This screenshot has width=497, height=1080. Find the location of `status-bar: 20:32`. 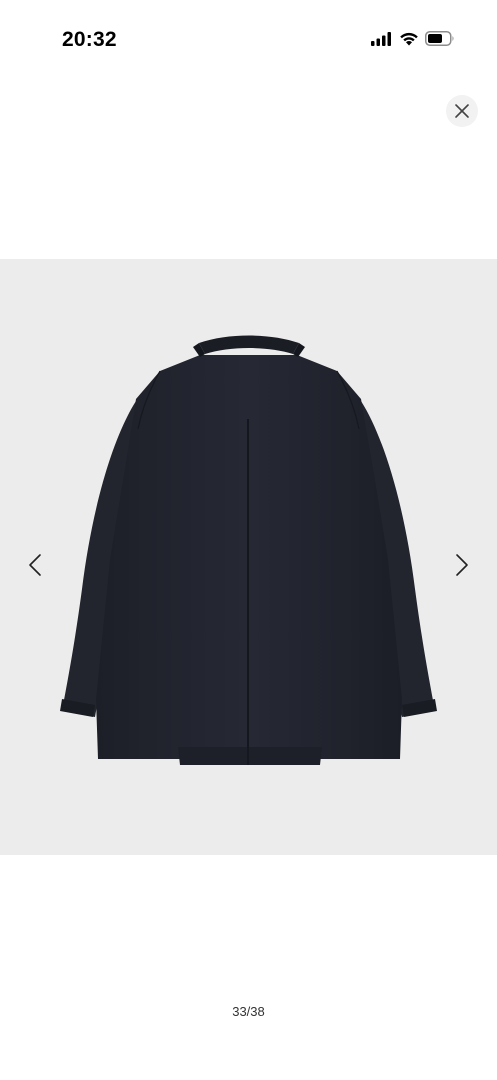

status-bar: 20:32 is located at coordinates (248, 40).